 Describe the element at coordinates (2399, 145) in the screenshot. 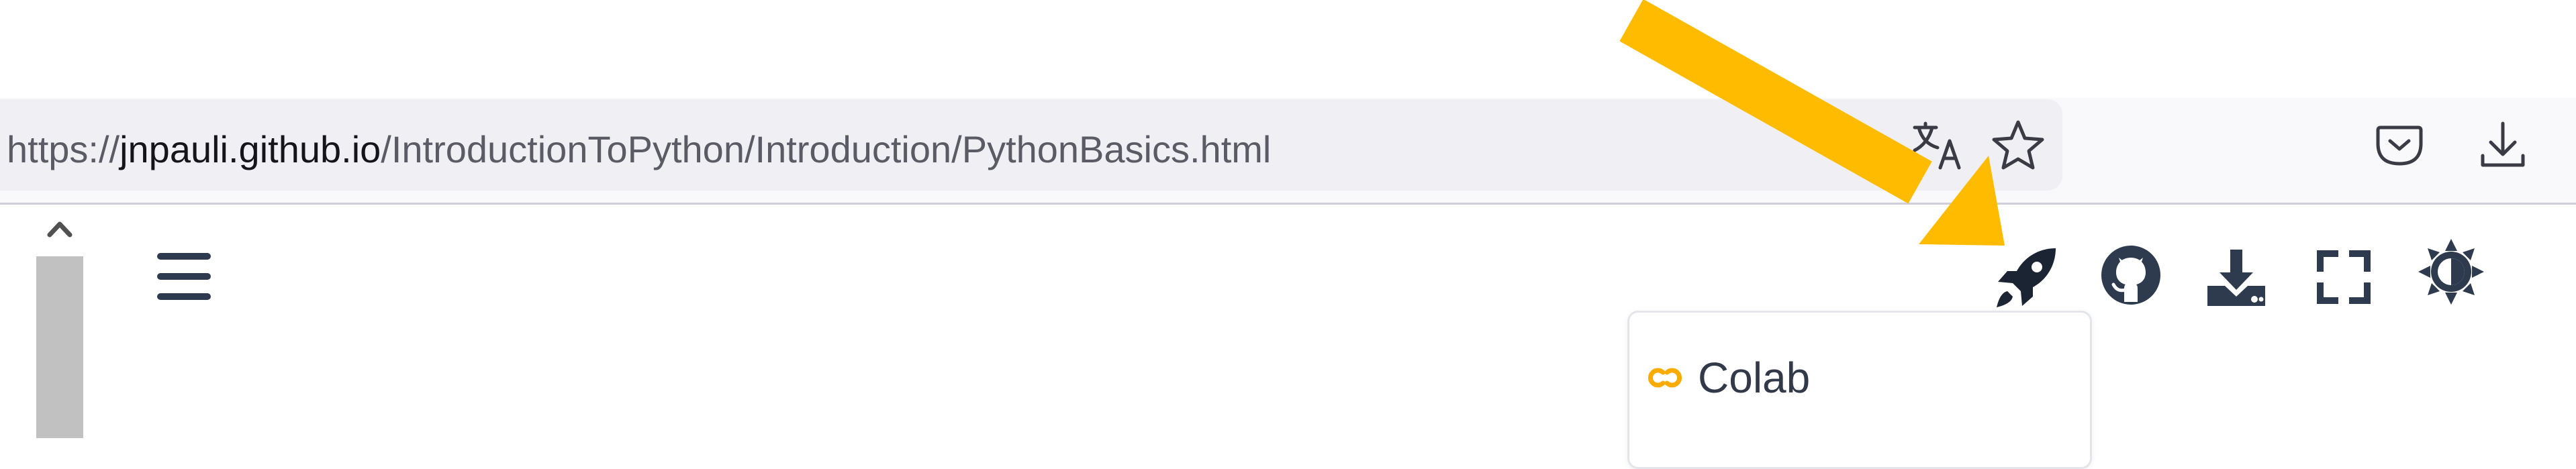

I see `pocket-icon` at that location.